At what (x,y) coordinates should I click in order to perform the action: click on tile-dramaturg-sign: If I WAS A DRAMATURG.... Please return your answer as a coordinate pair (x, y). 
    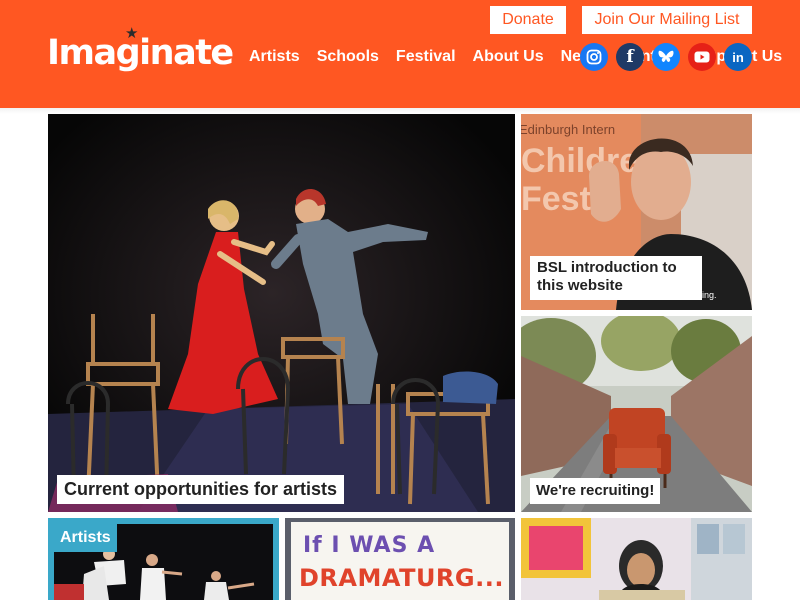
    Looking at the image, I should click on (400, 559).